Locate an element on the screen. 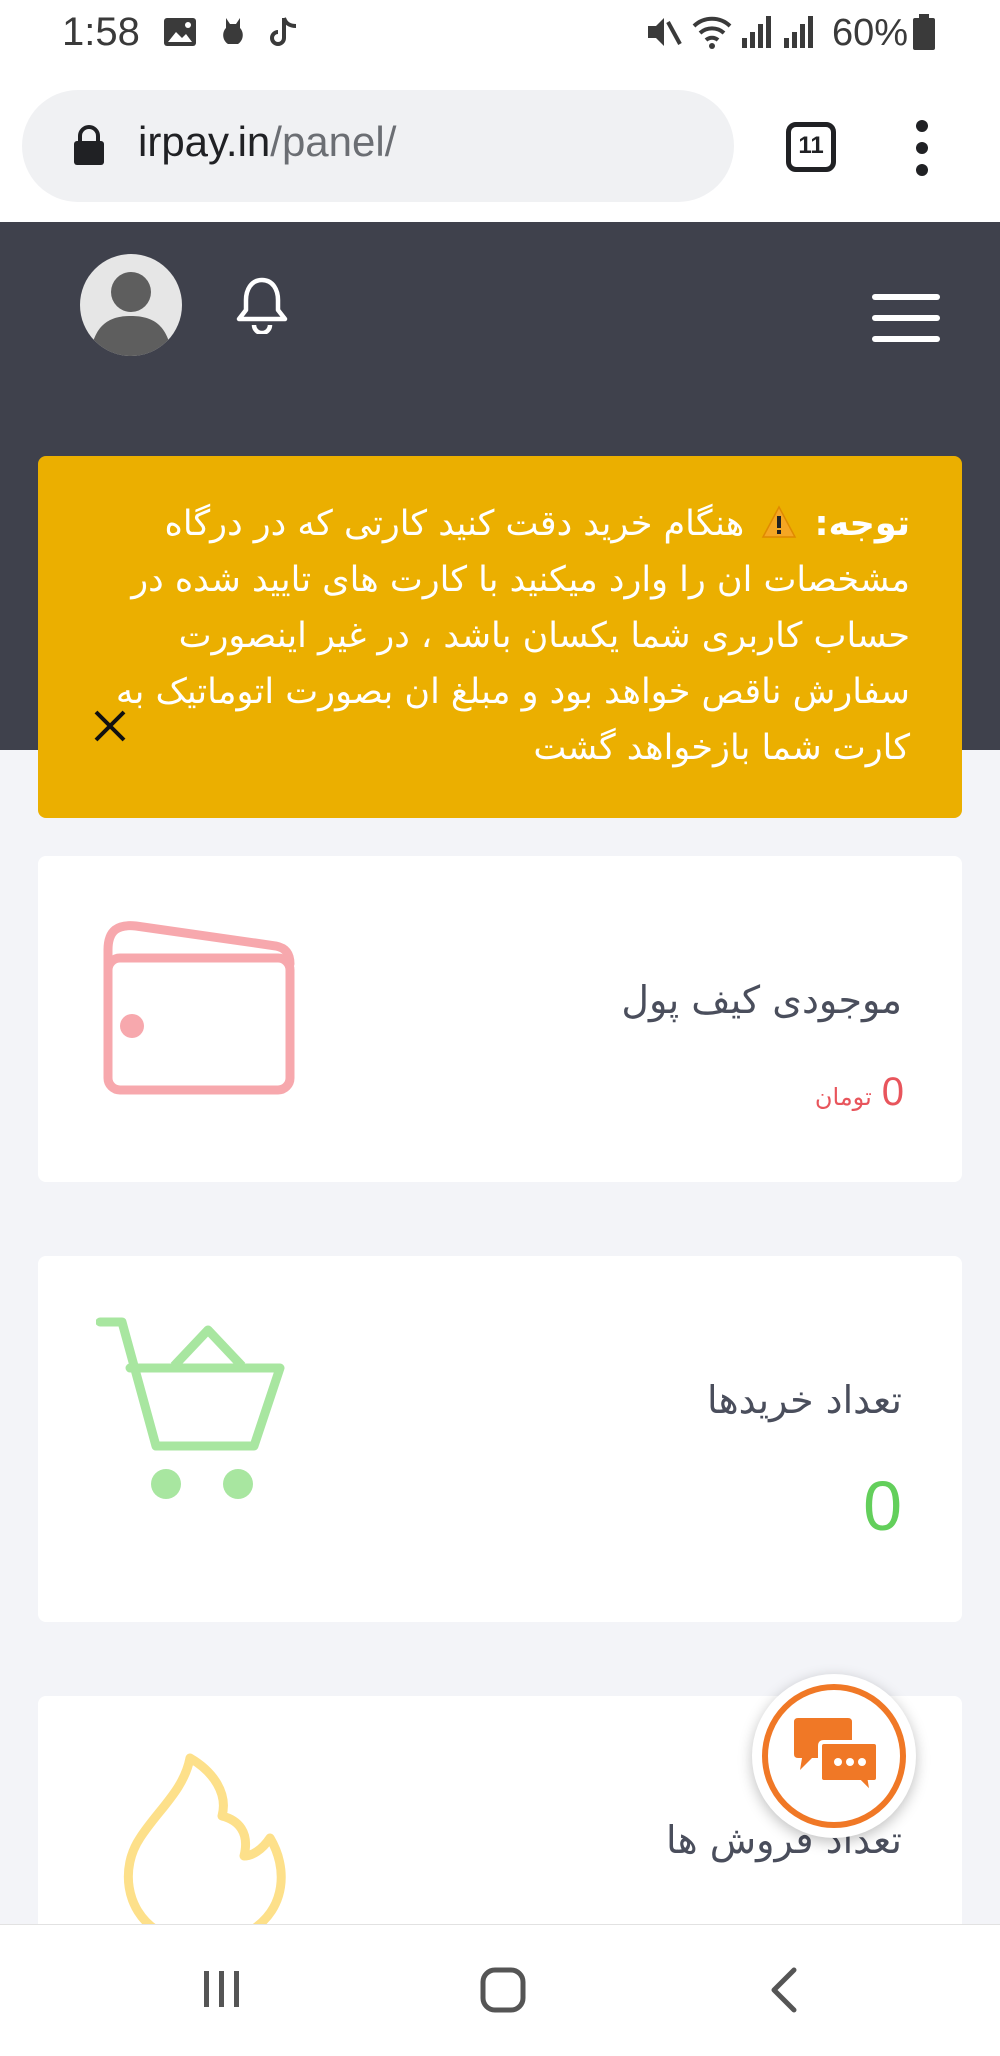 This screenshot has height=2056, width=1000. back-icon is located at coordinates (784, 1990).